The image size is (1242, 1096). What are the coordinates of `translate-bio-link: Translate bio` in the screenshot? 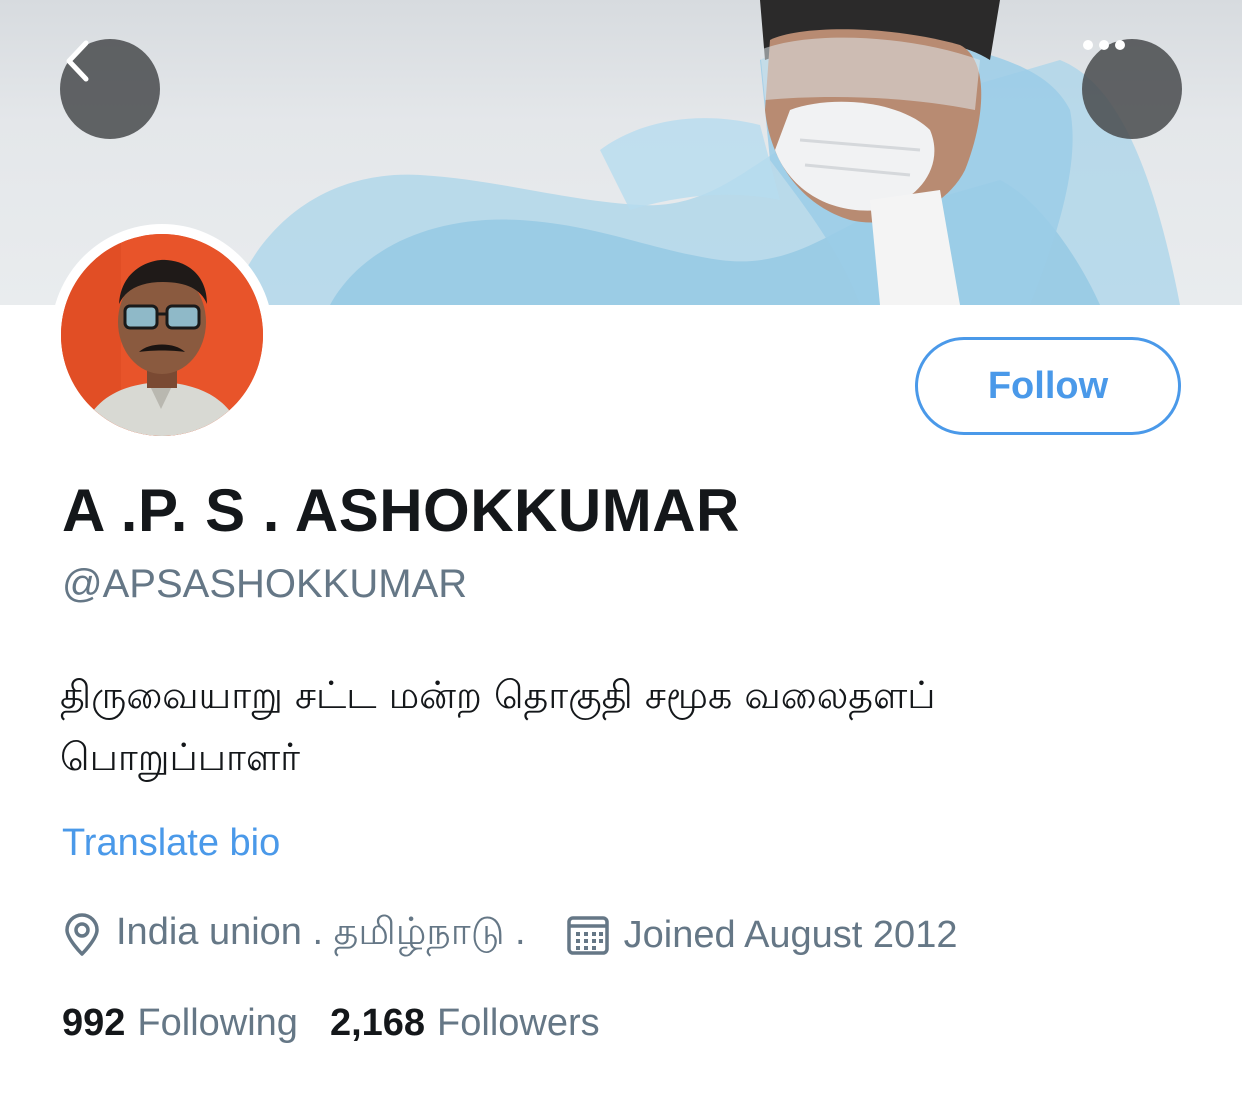 It's located at (171, 843).